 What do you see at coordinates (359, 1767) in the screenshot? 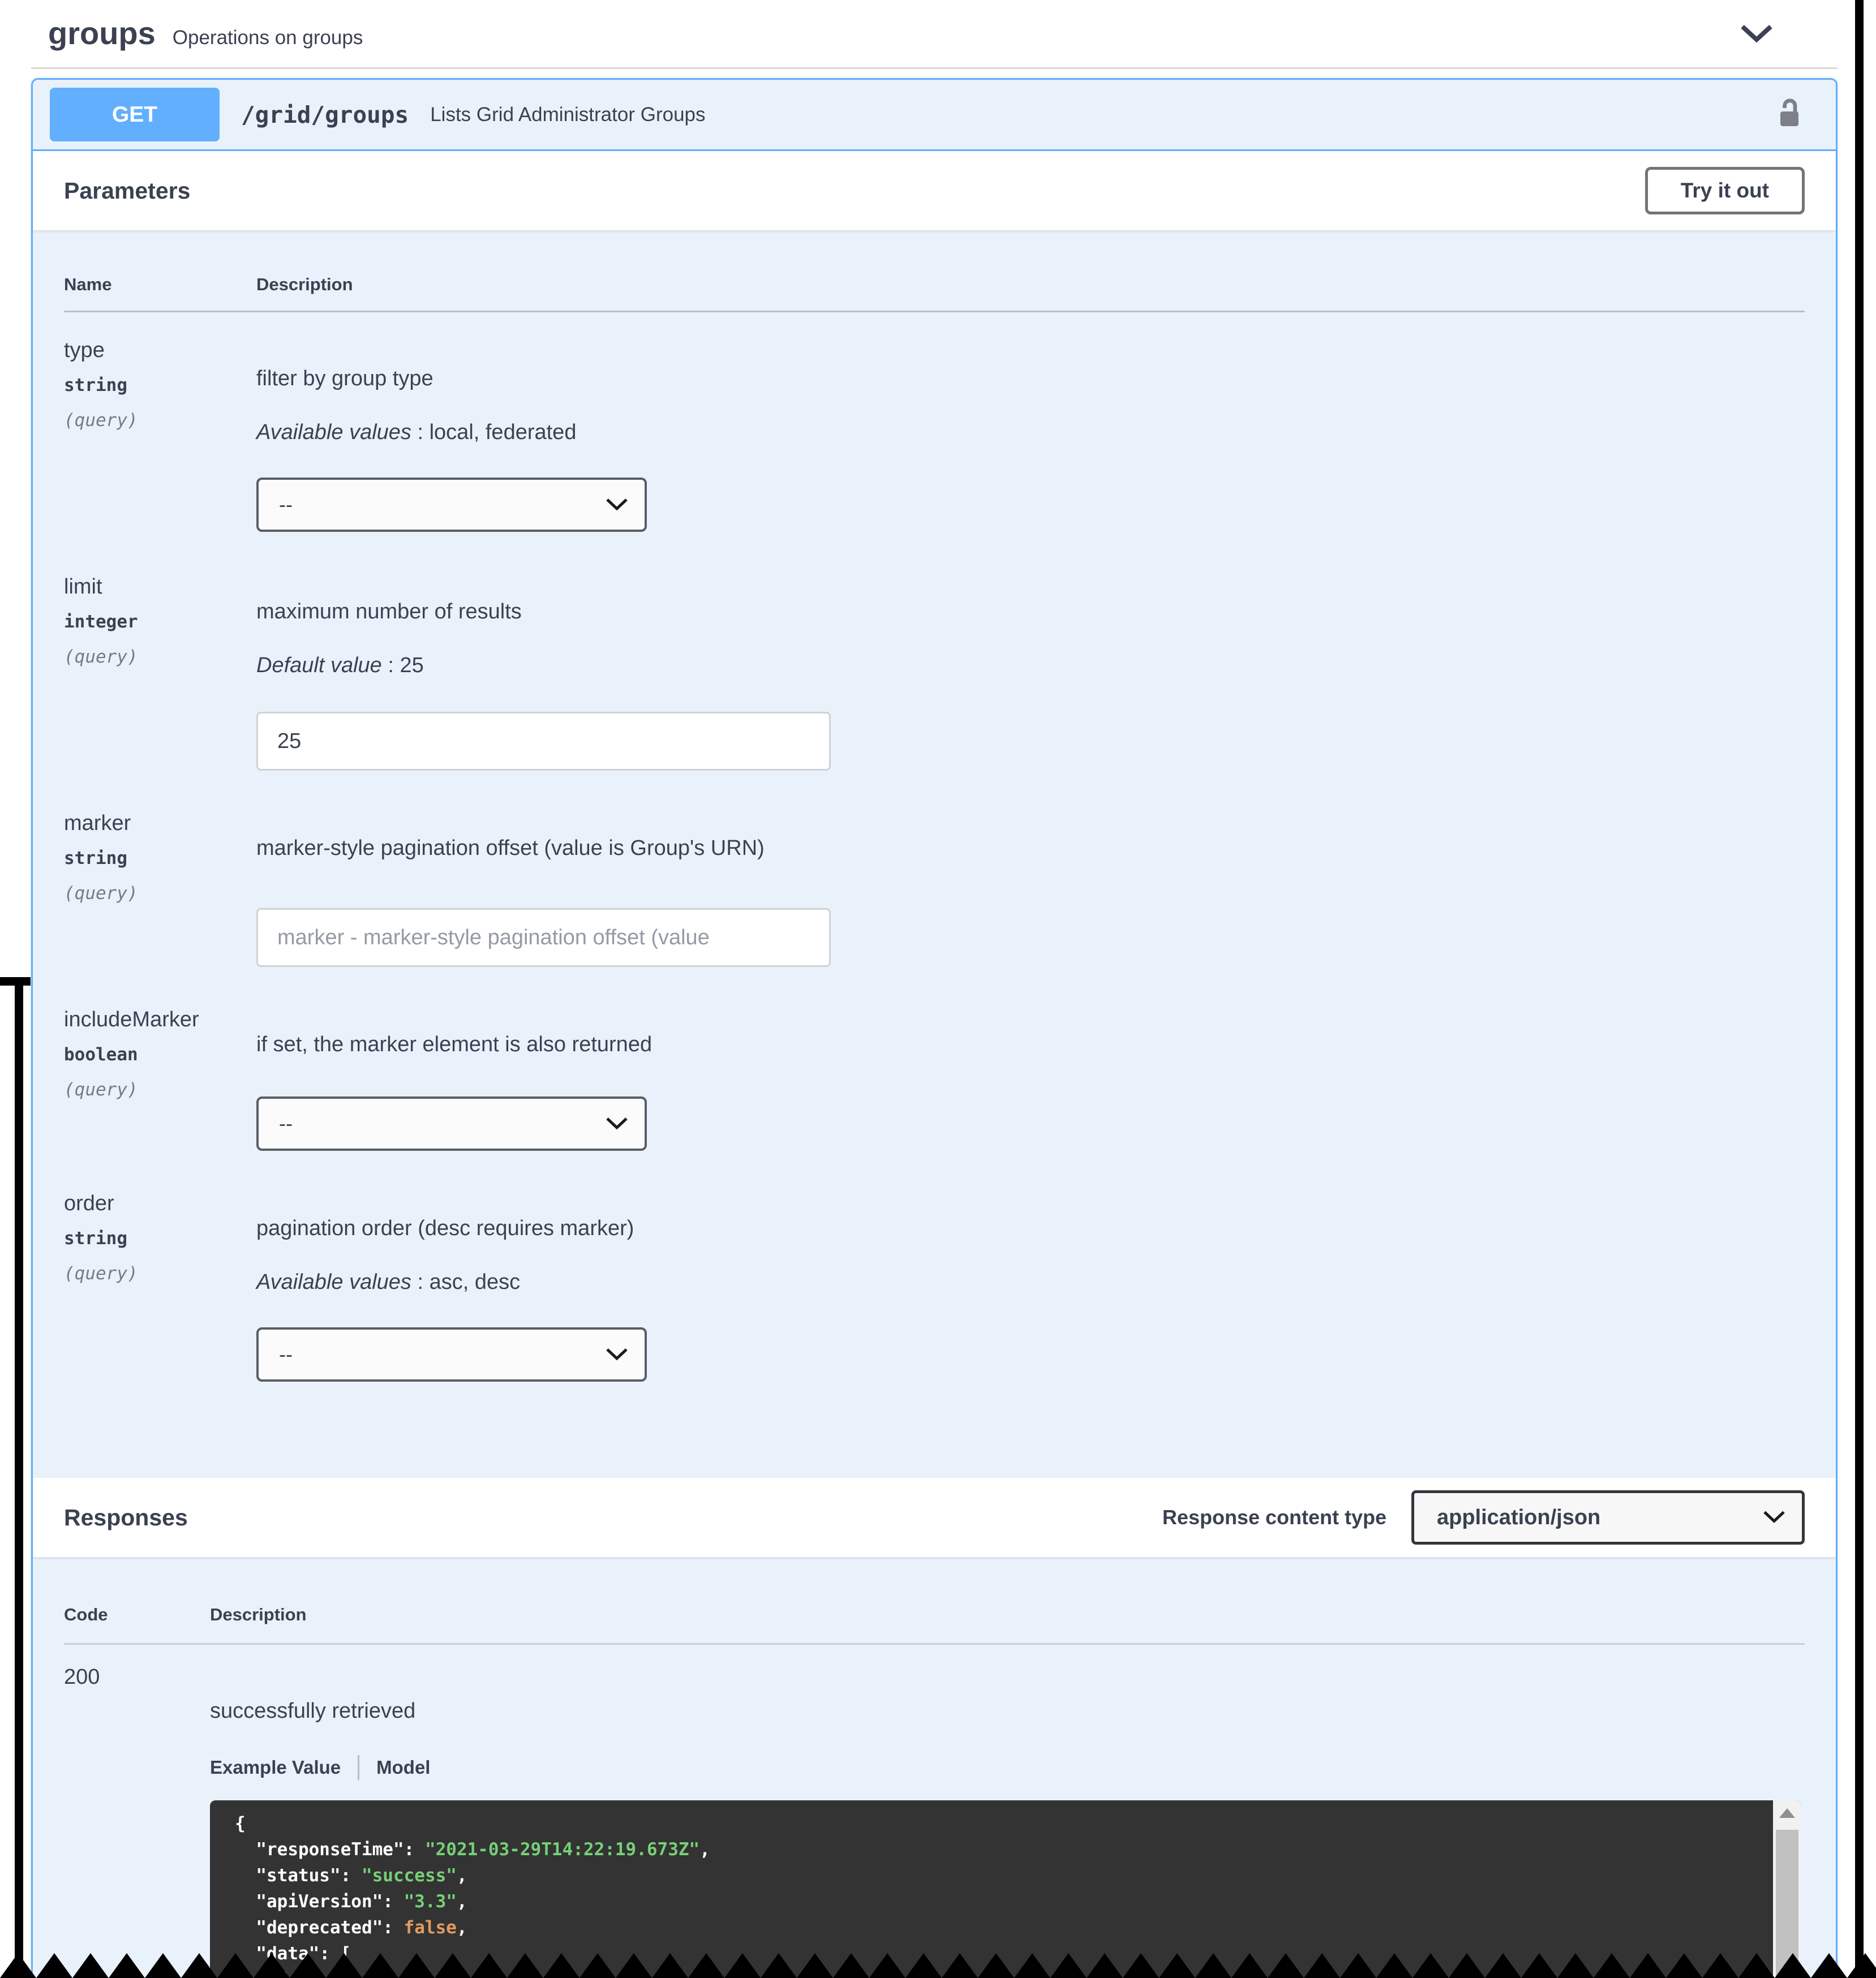
I see `tab-divider` at bounding box center [359, 1767].